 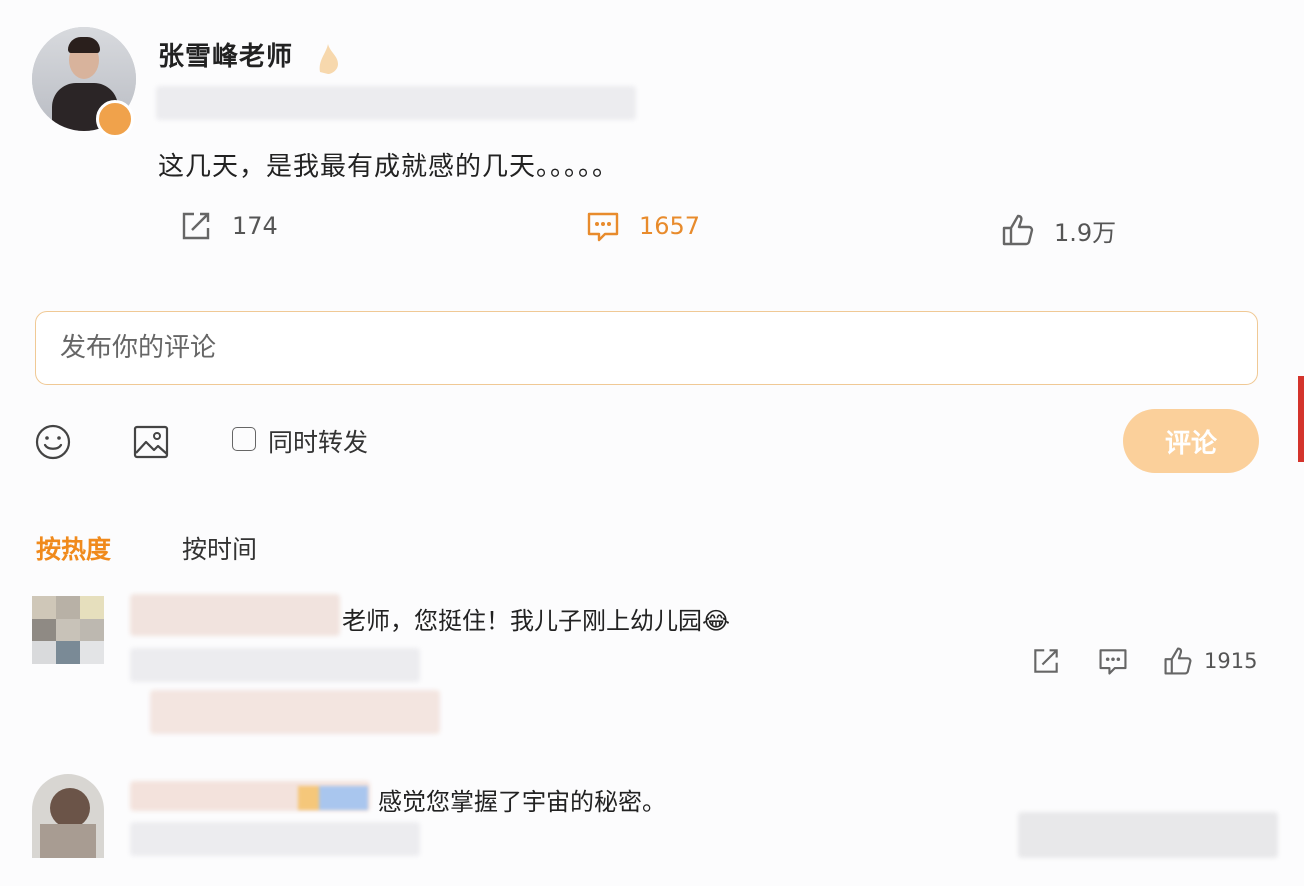 What do you see at coordinates (244, 439) in the screenshot?
I see `repost-checkbox` at bounding box center [244, 439].